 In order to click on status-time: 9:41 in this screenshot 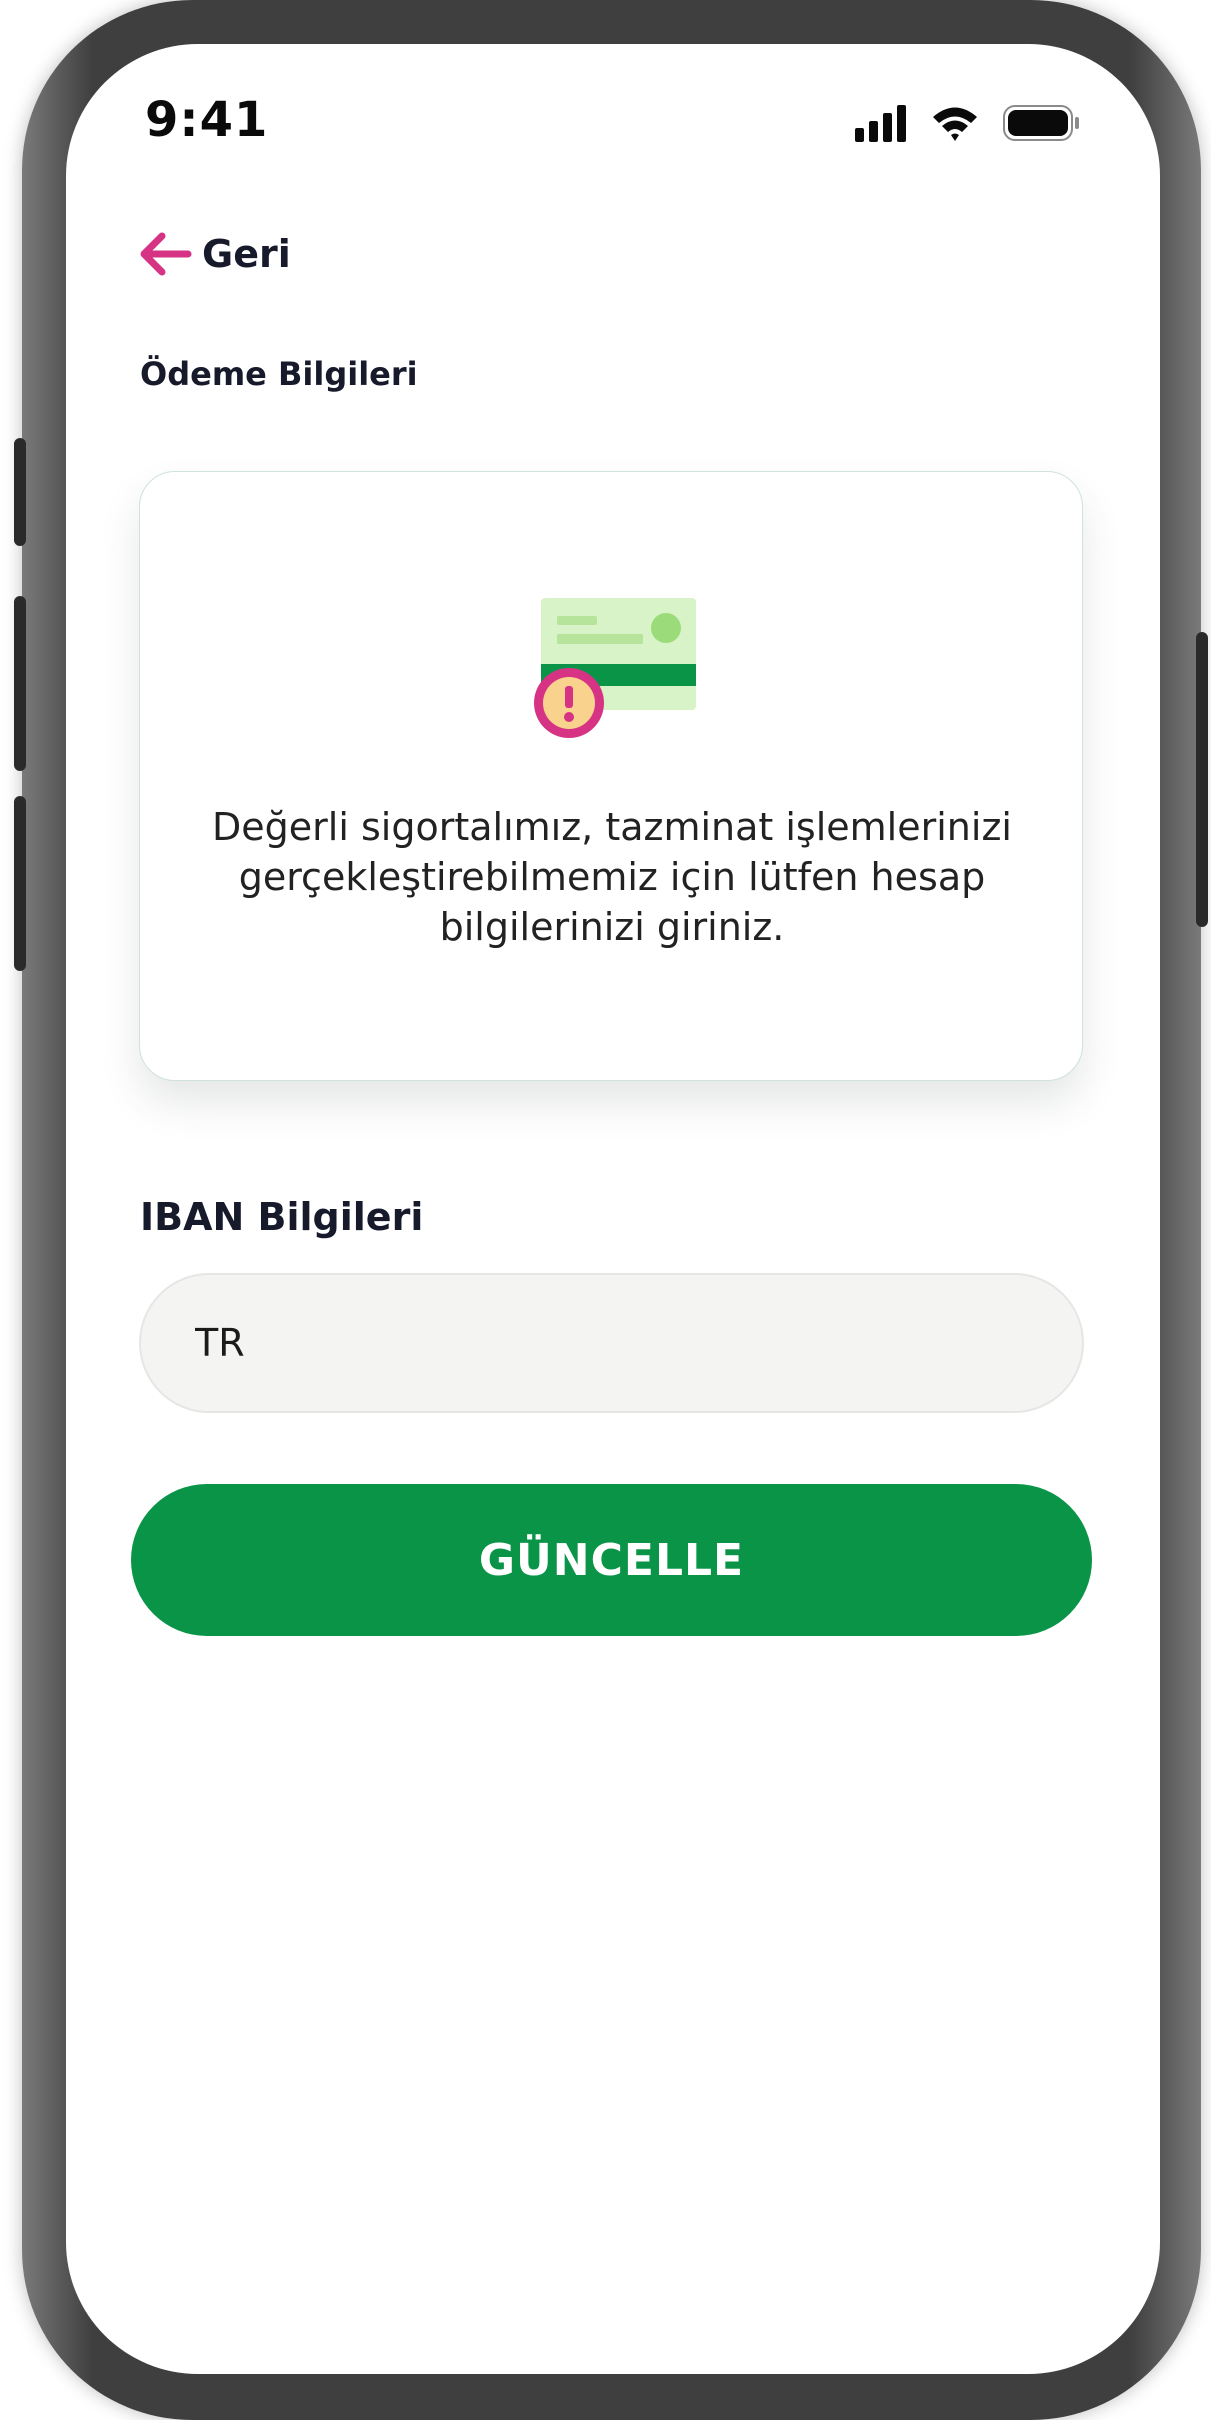, I will do `click(207, 120)`.